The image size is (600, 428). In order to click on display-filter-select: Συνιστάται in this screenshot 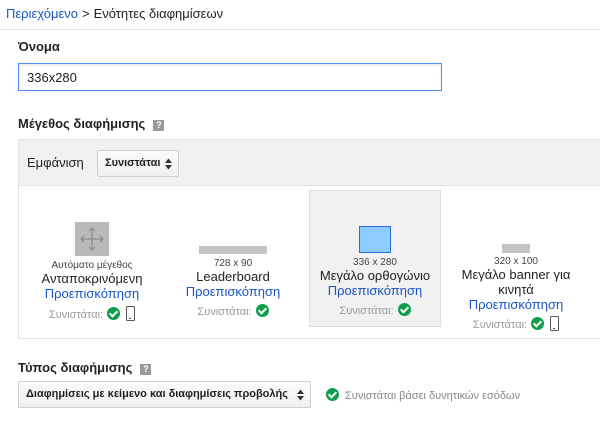, I will do `click(138, 163)`.